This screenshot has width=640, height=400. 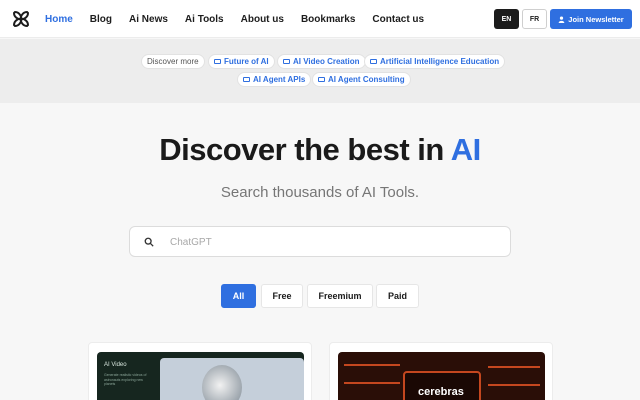 I want to click on user-icon, so click(x=561, y=19).